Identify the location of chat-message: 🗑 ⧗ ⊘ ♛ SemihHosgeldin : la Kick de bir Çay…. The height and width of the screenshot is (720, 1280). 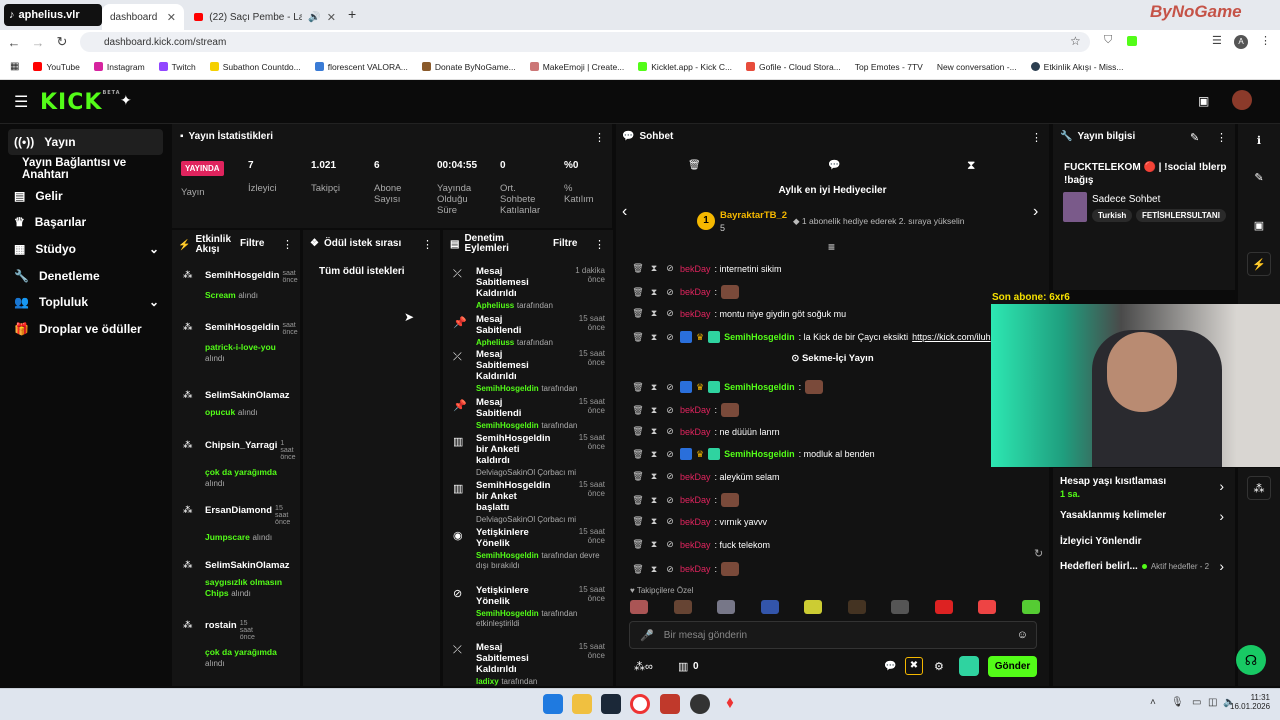
(811, 337).